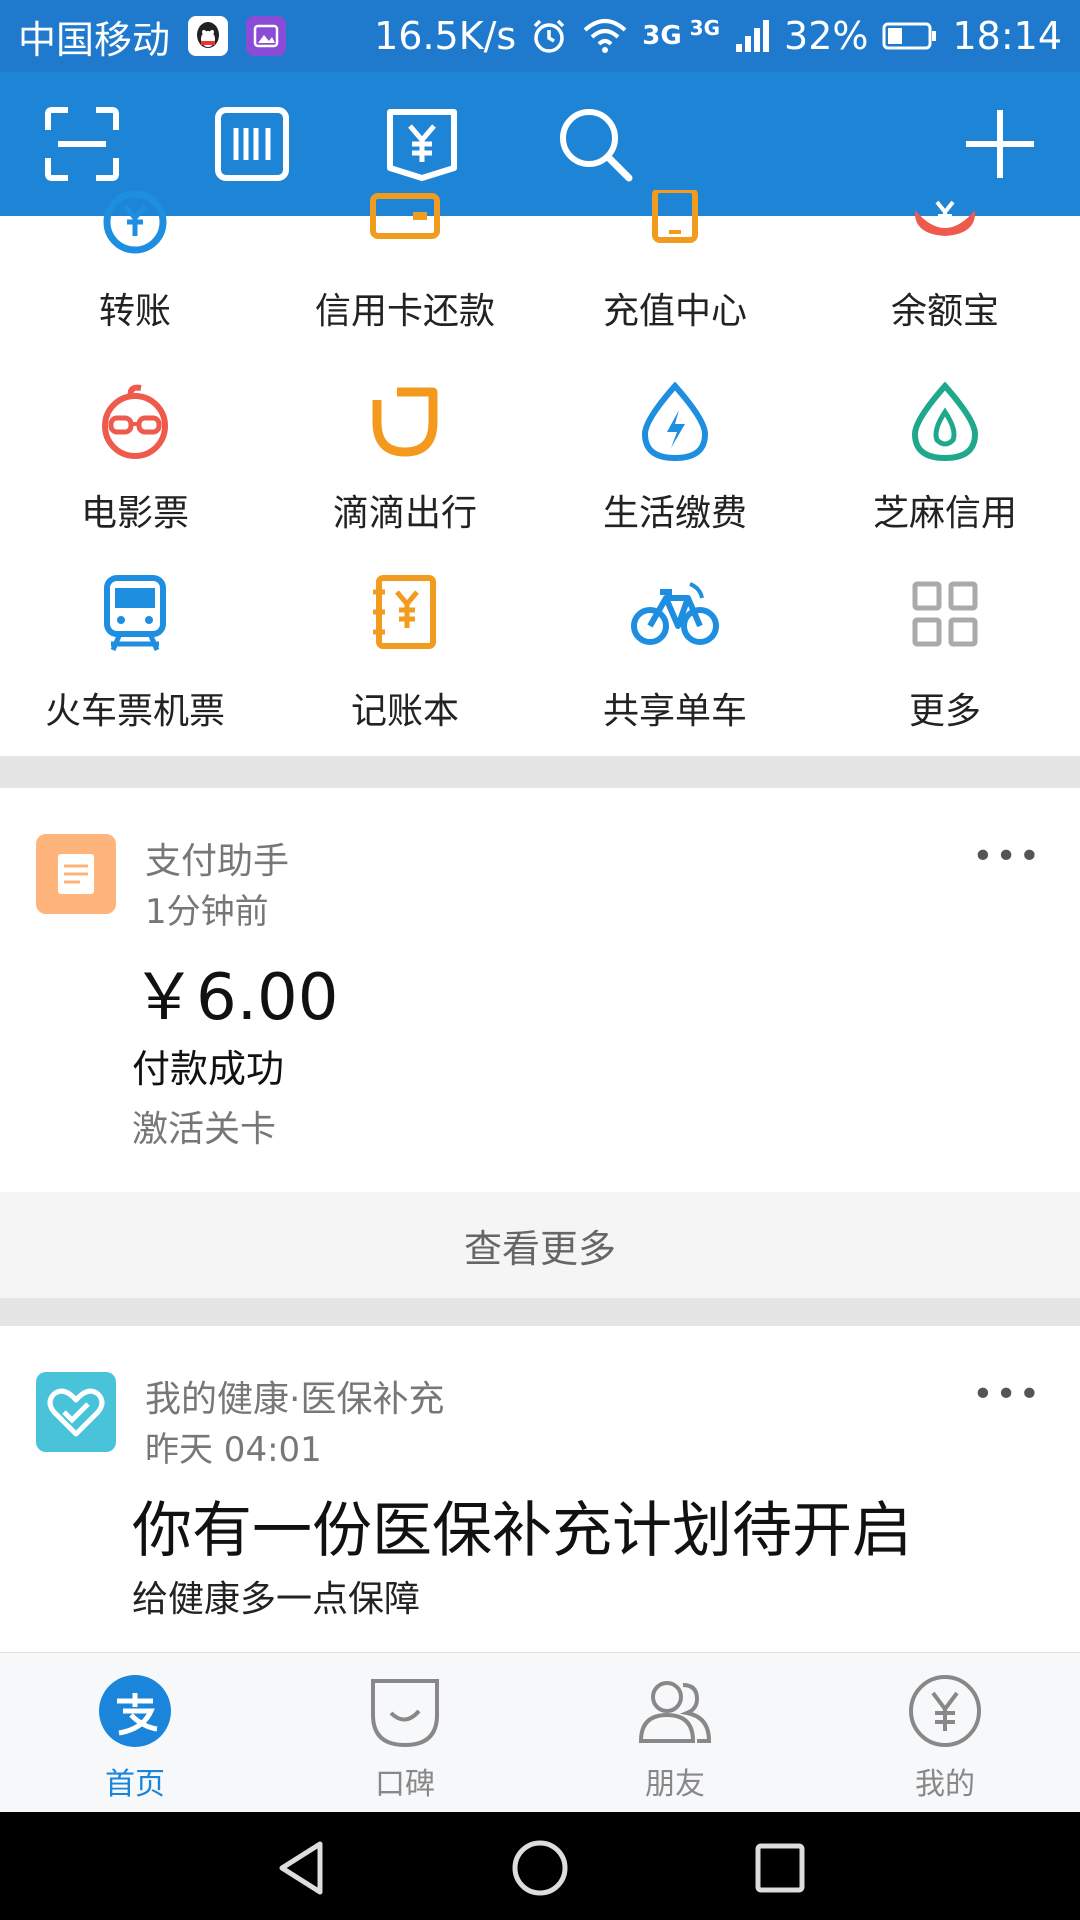 The image size is (1080, 1920). What do you see at coordinates (252, 144) in the screenshot?
I see `pay-code-icon` at bounding box center [252, 144].